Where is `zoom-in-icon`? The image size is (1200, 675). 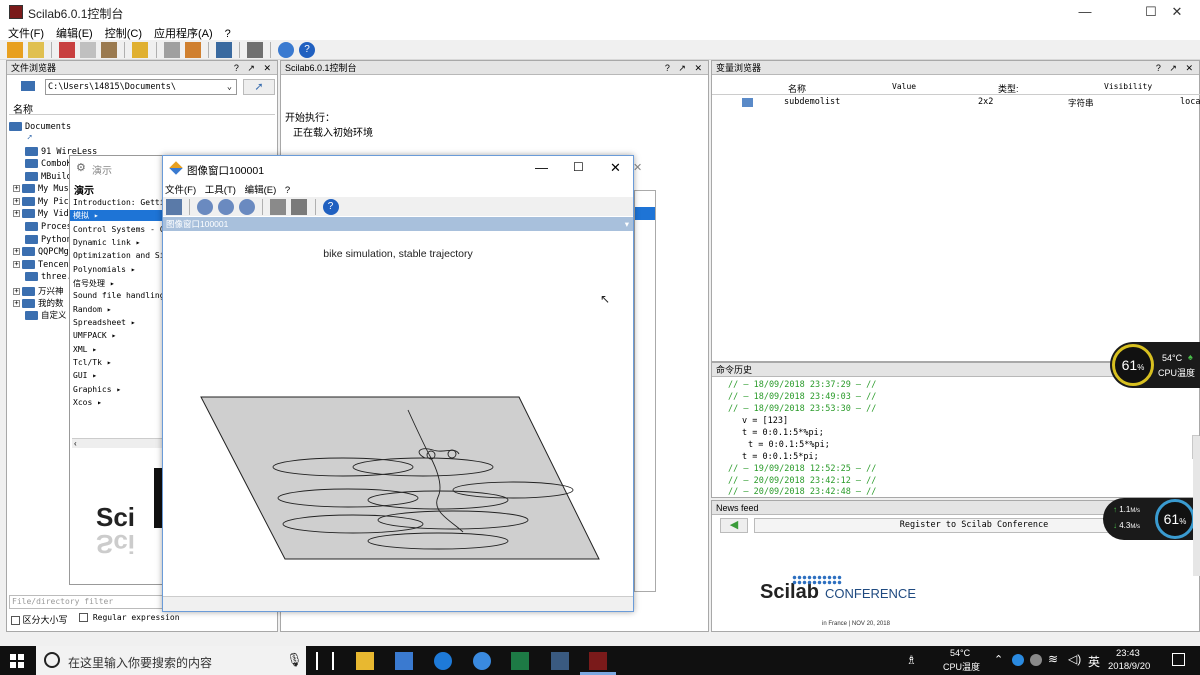 zoom-in-icon is located at coordinates (226, 207).